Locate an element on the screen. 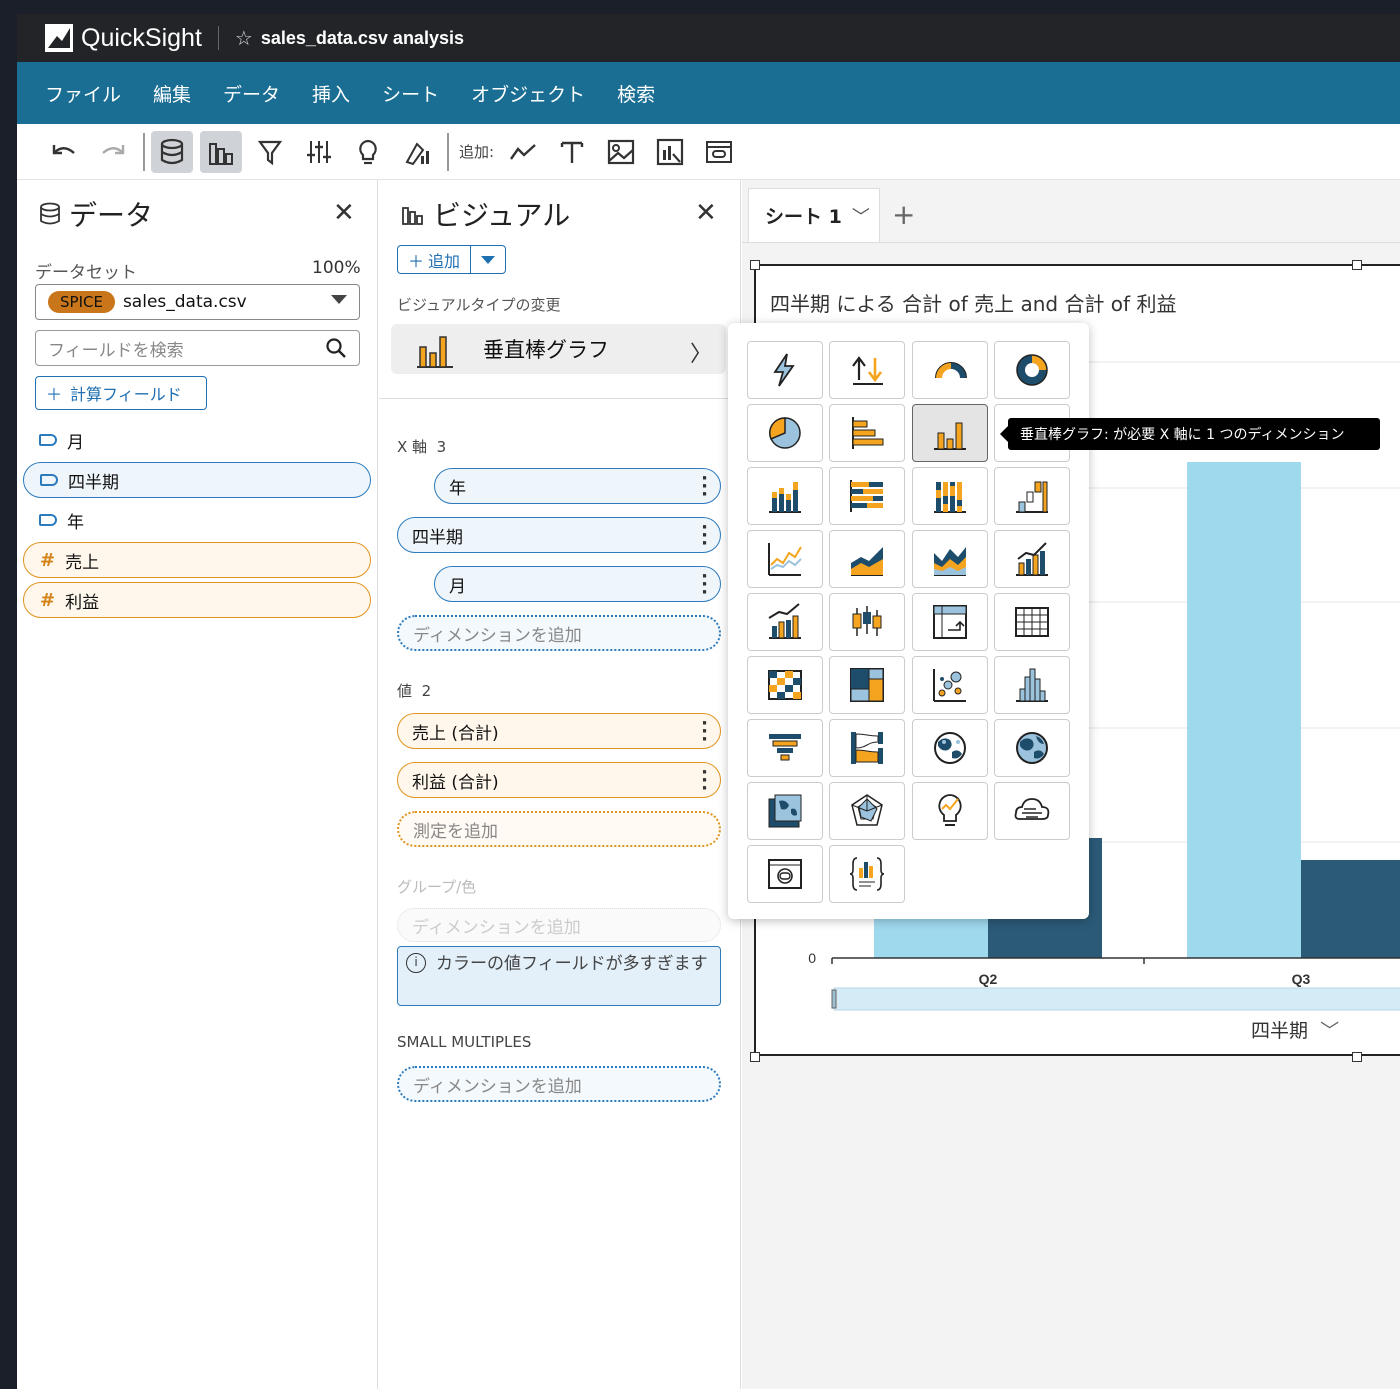 The width and height of the screenshot is (1400, 1389). line-bar-combo-icon is located at coordinates (1032, 559).